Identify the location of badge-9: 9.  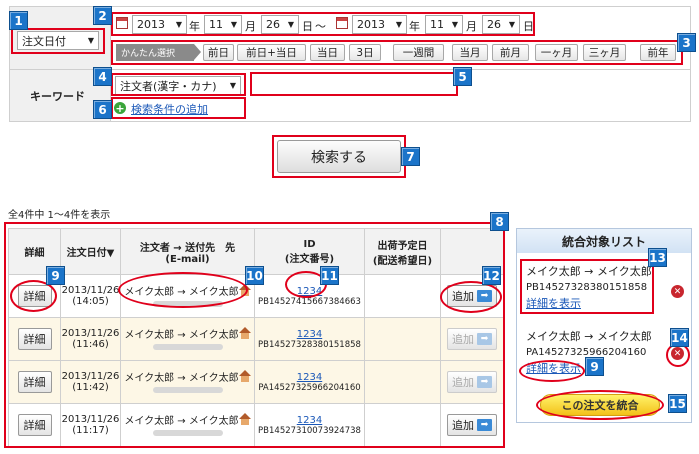
(55, 275).